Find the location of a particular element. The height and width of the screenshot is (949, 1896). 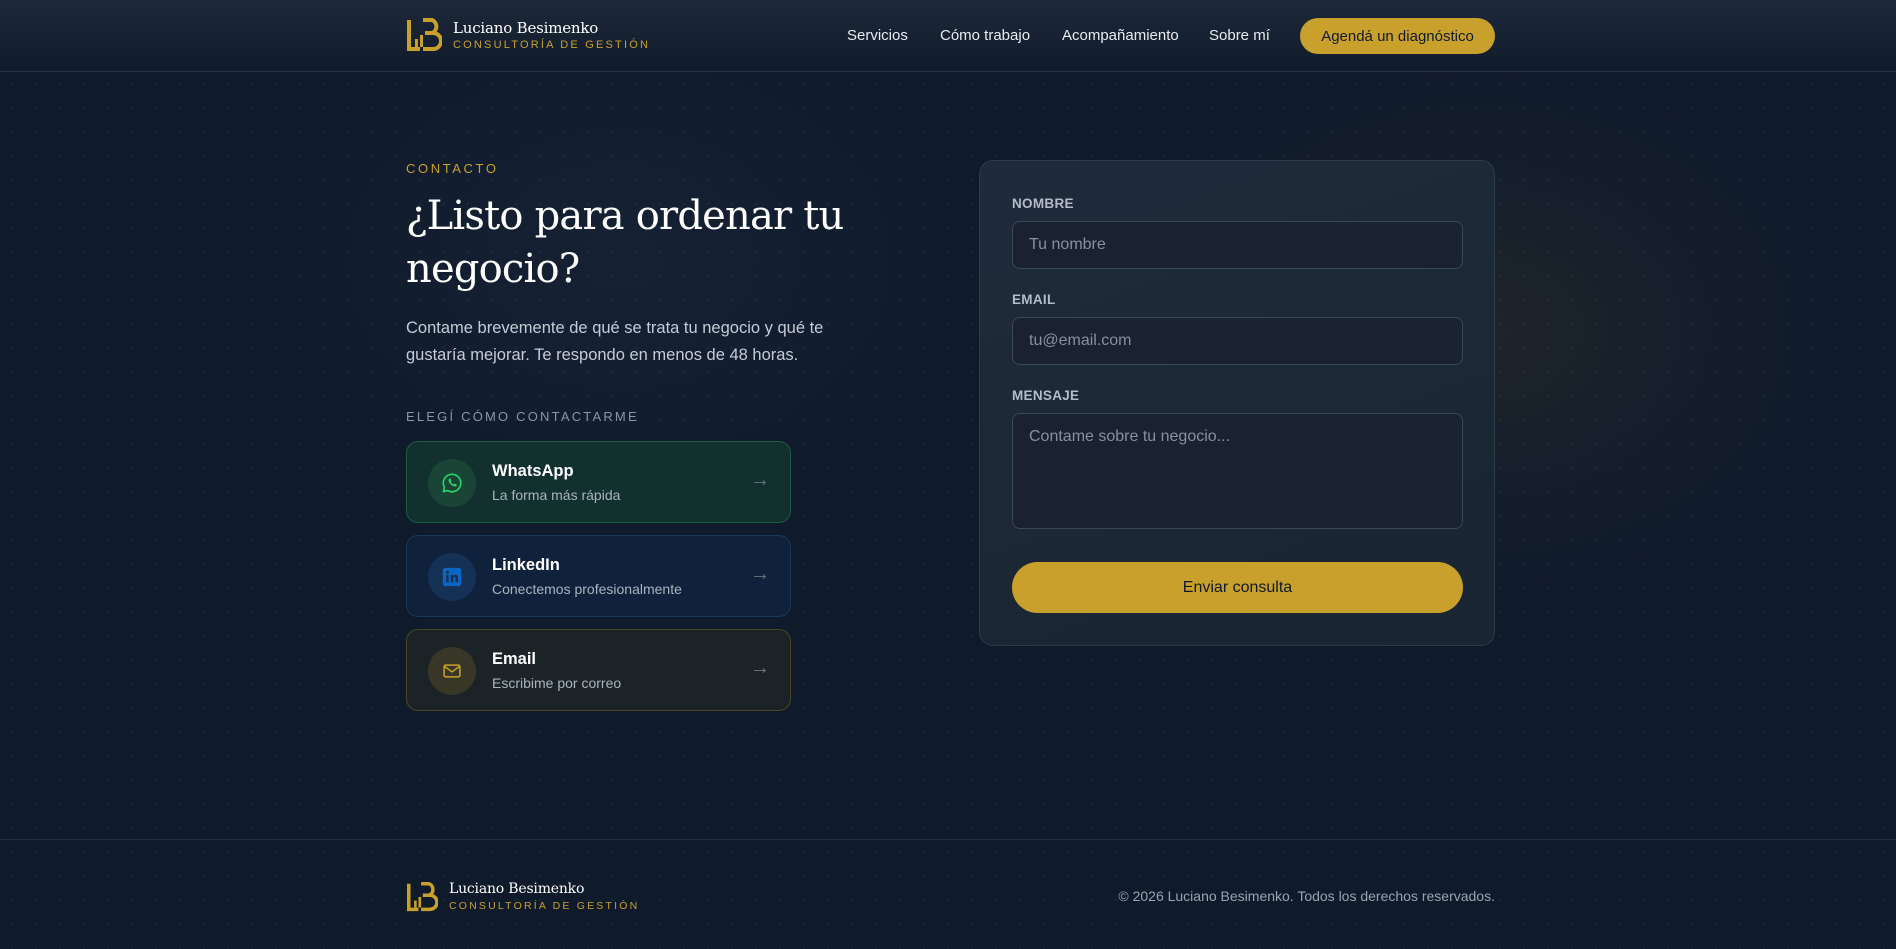

nav-servicios: Servicios is located at coordinates (877, 35).